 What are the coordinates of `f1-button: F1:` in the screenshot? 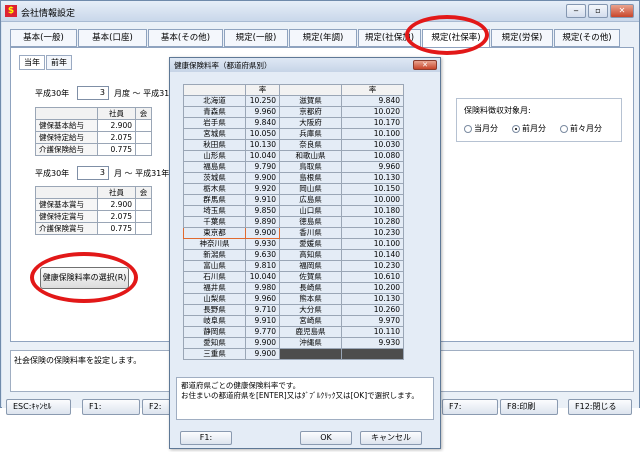 It's located at (111, 407).